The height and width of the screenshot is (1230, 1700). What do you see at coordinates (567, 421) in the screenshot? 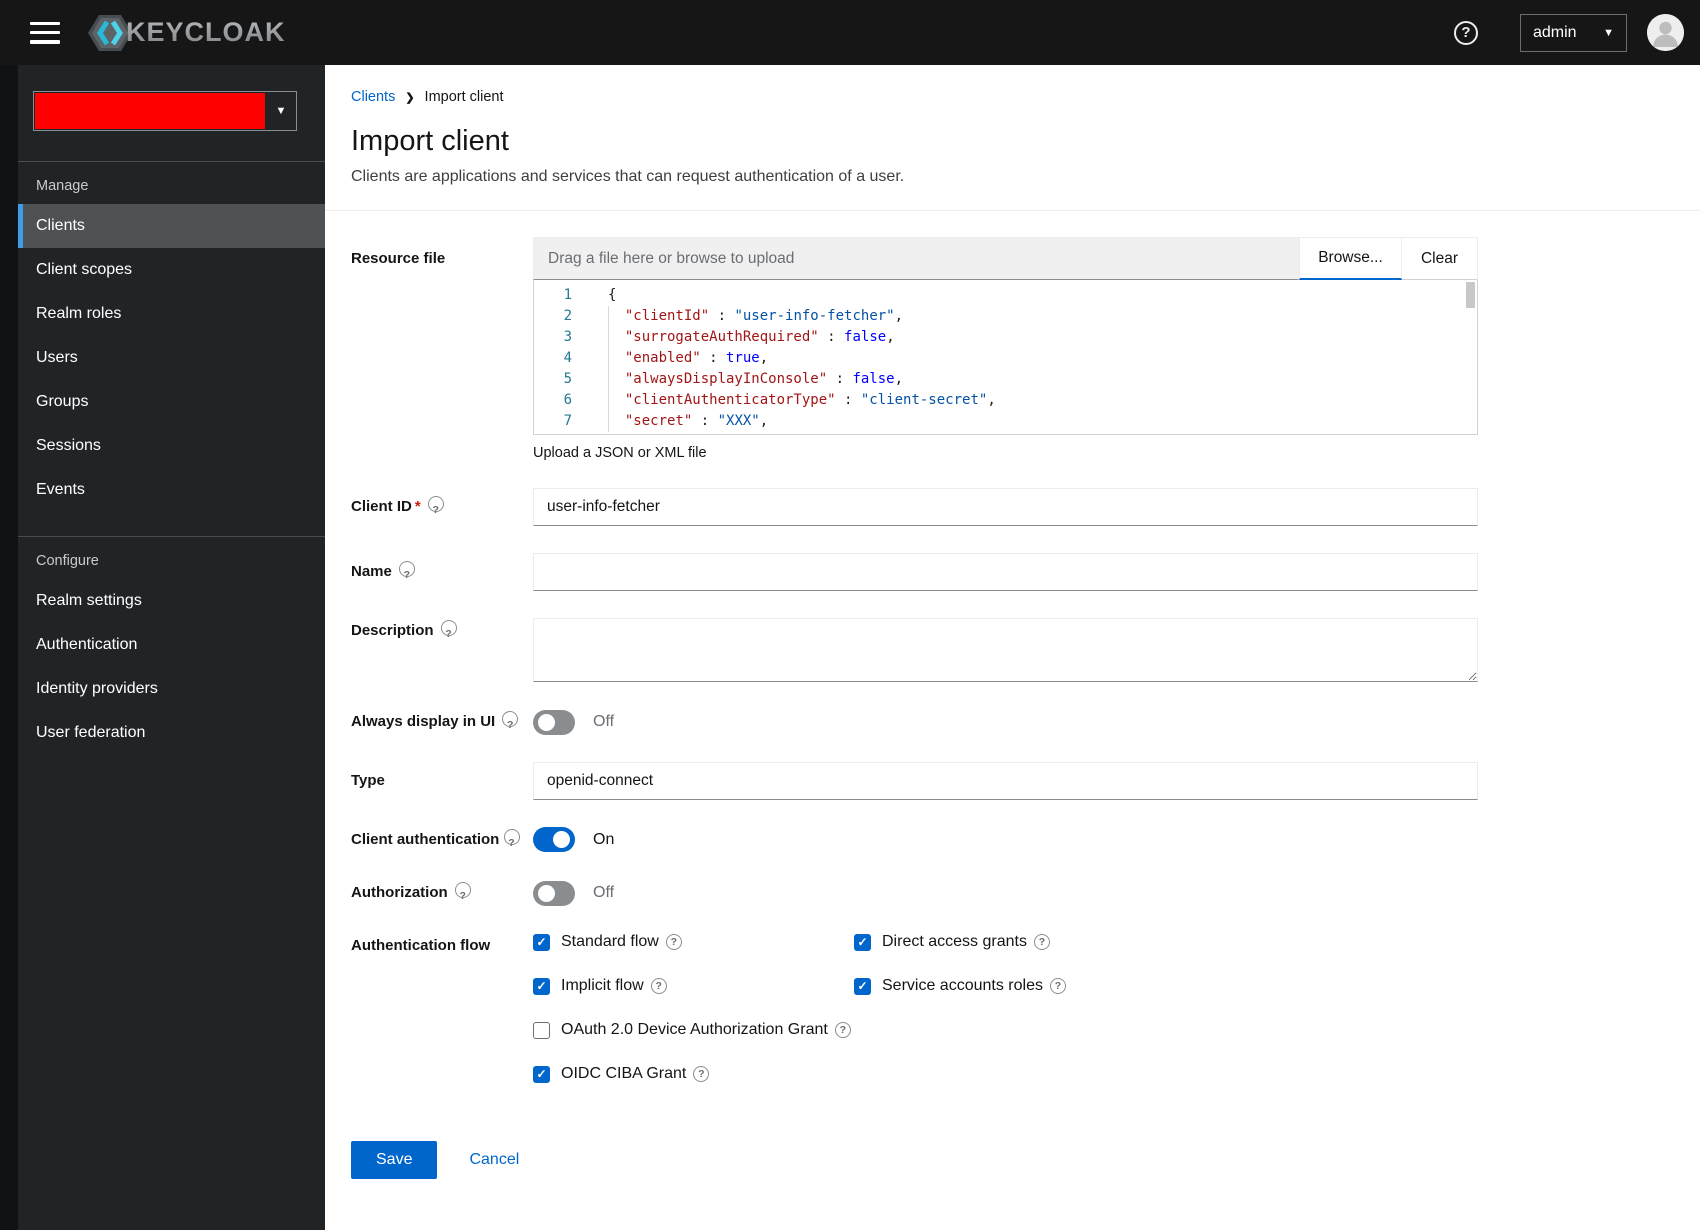
I see `line-number: 7` at bounding box center [567, 421].